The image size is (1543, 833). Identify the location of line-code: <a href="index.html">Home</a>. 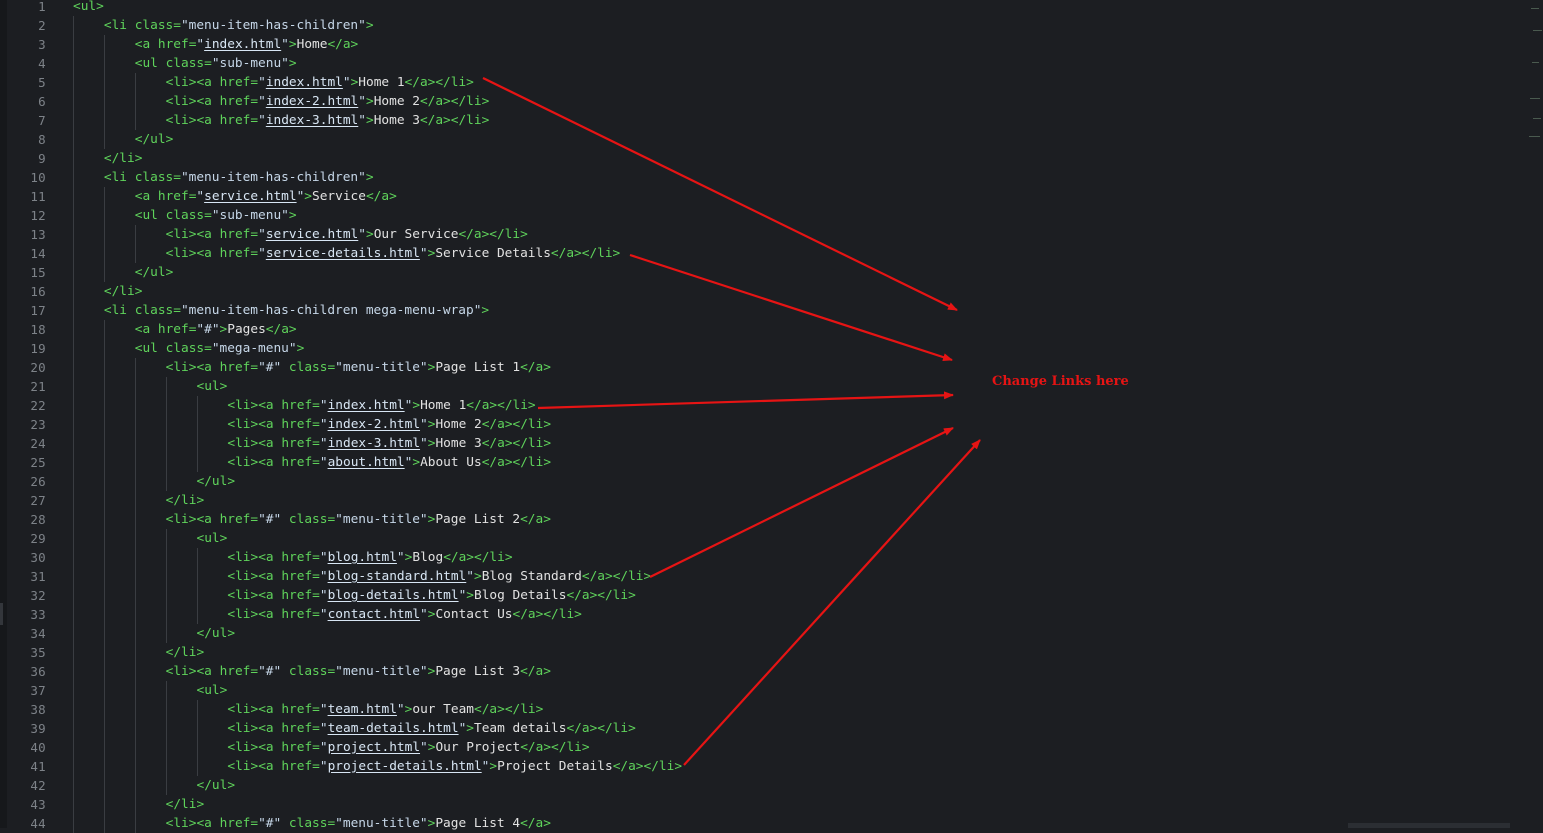
(247, 44).